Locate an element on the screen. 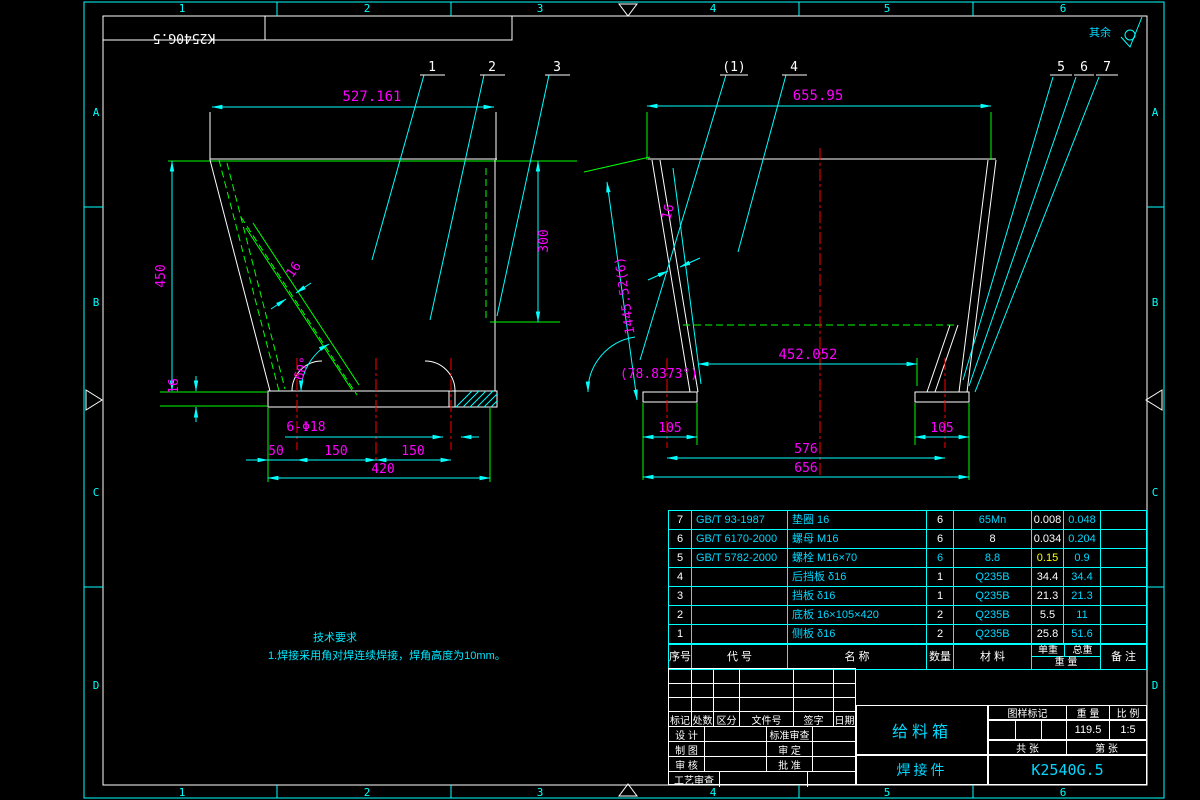  bom-cell: 21.3 is located at coordinates (1081, 596).